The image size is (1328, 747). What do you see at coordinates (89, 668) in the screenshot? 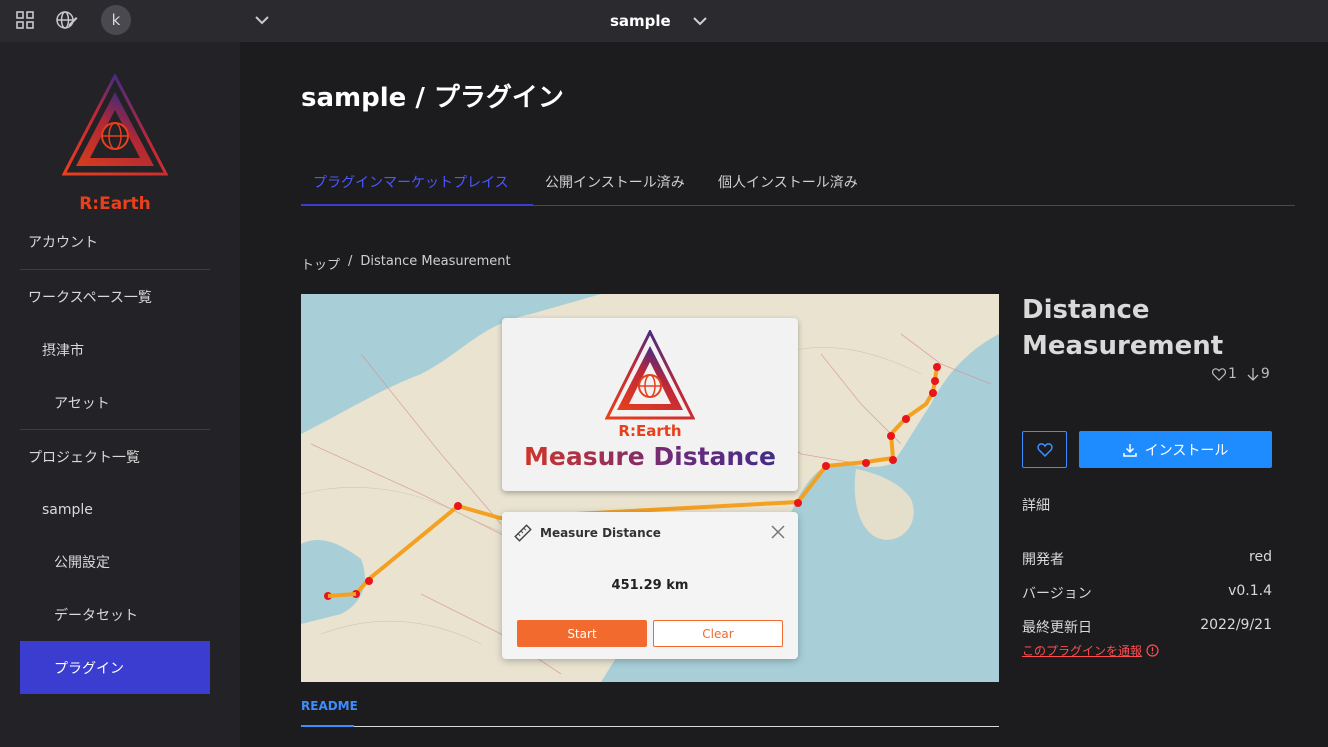
I see `sidebar-item-label: プラグイン` at bounding box center [89, 668].